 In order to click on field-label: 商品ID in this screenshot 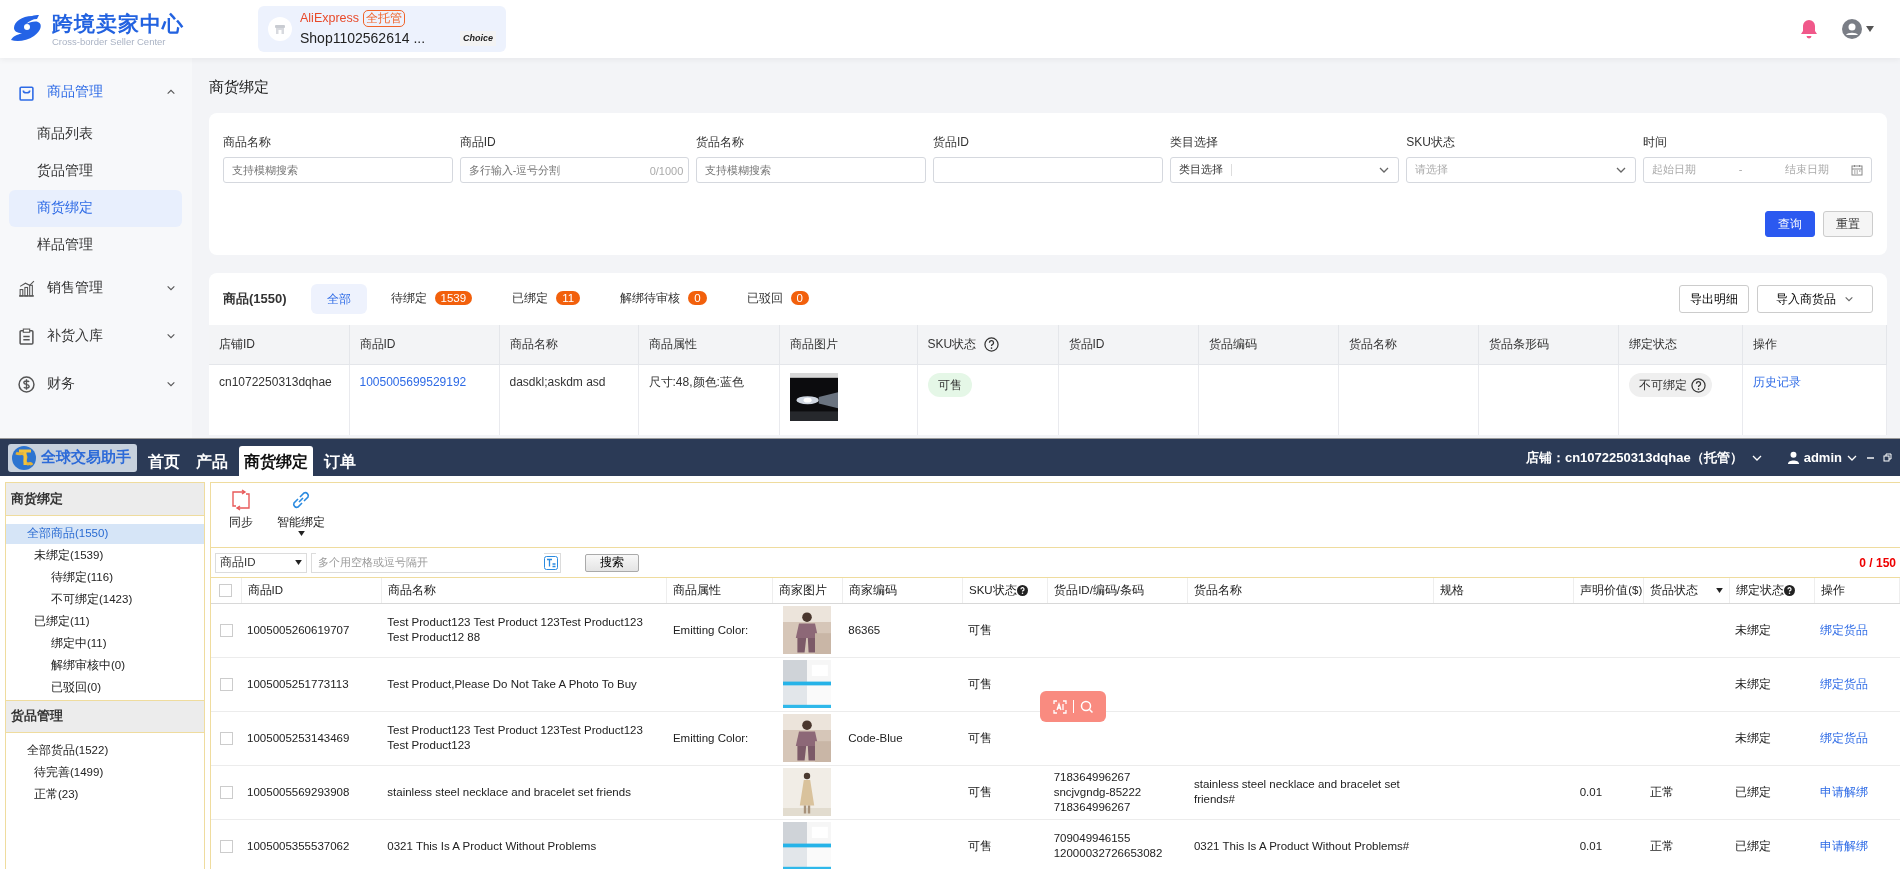, I will do `click(478, 142)`.